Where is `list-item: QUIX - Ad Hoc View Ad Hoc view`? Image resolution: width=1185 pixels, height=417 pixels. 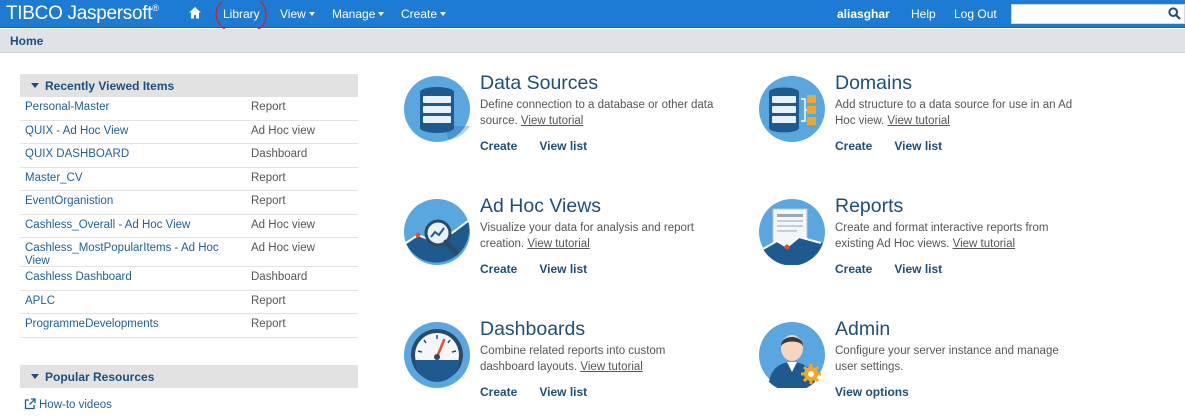
list-item: QUIX - Ad Hoc View Ad Hoc view is located at coordinates (189, 132).